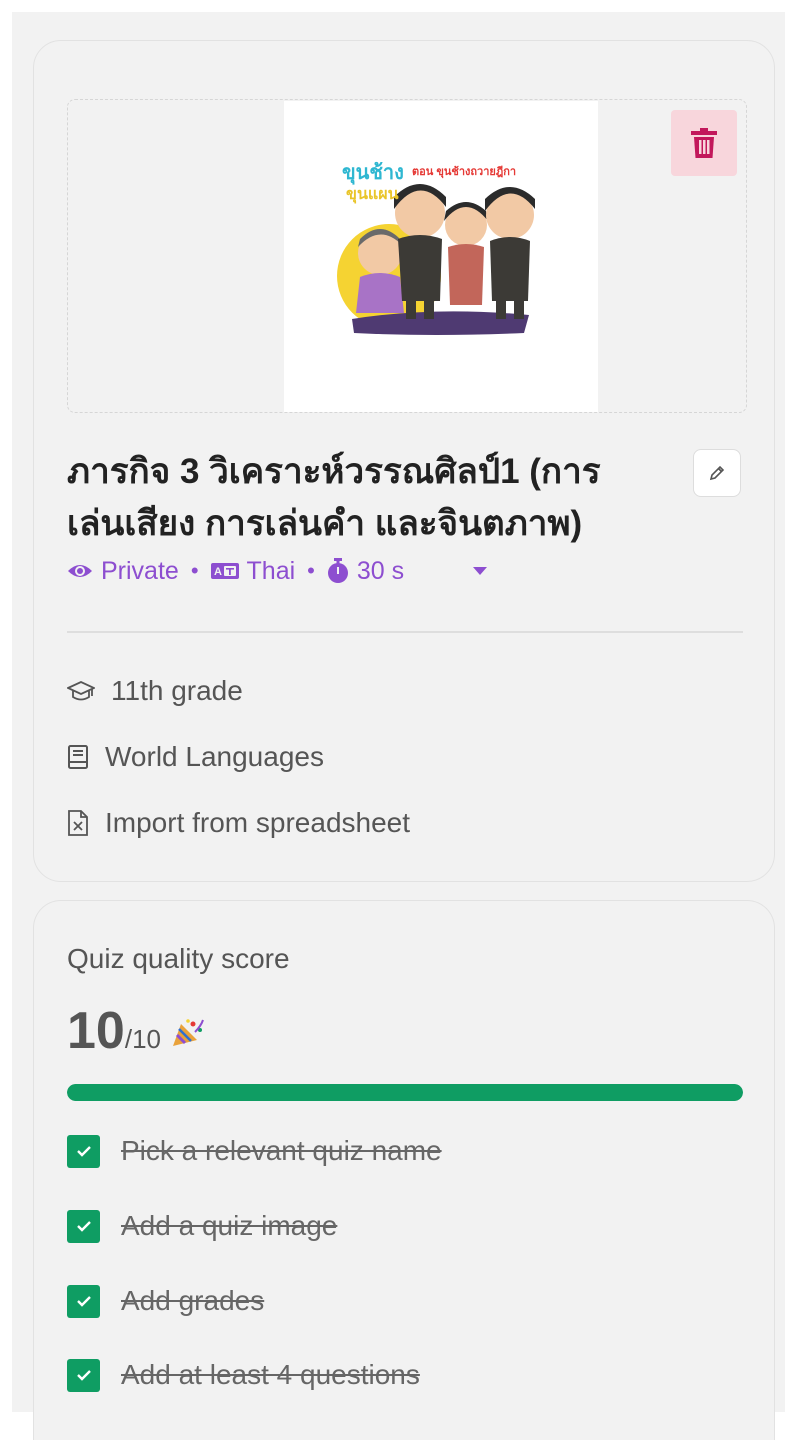  I want to click on section-divider, so click(405, 632).